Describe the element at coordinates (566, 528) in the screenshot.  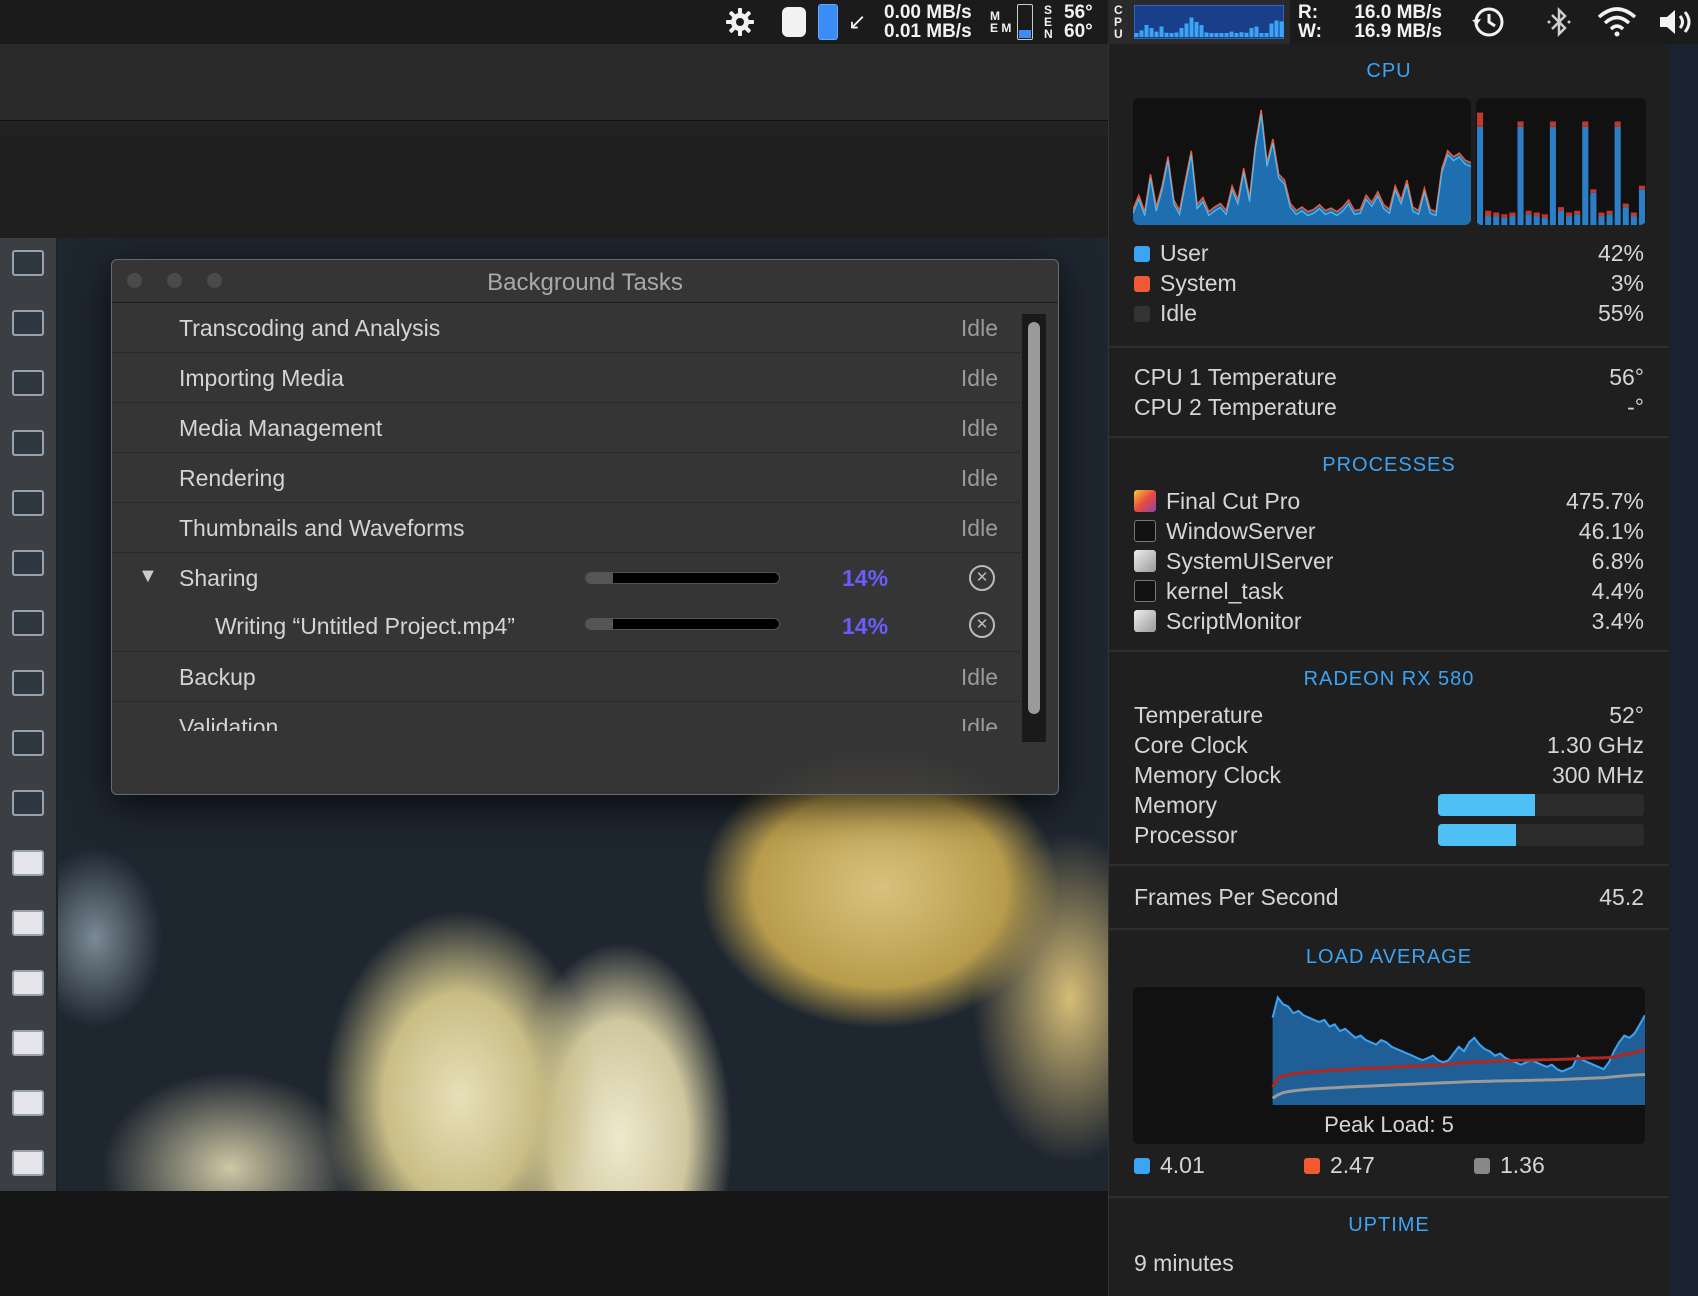
I see `task-row: Thumbnails and Waveforms Idle` at that location.